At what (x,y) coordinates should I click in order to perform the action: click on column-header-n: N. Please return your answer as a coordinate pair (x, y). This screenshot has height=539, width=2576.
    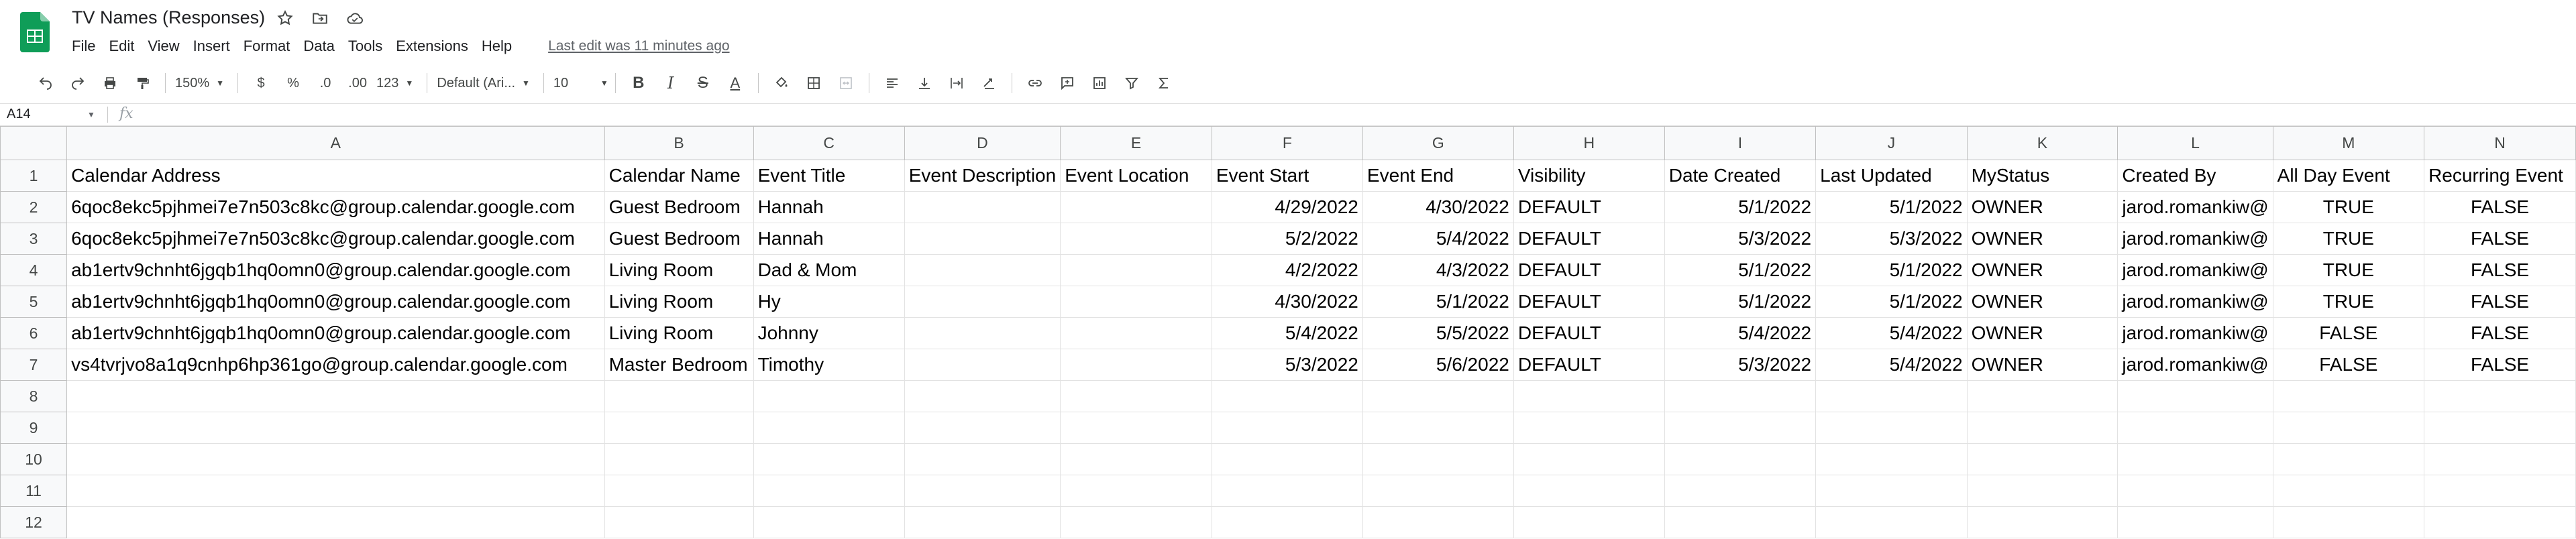
    Looking at the image, I should click on (2500, 143).